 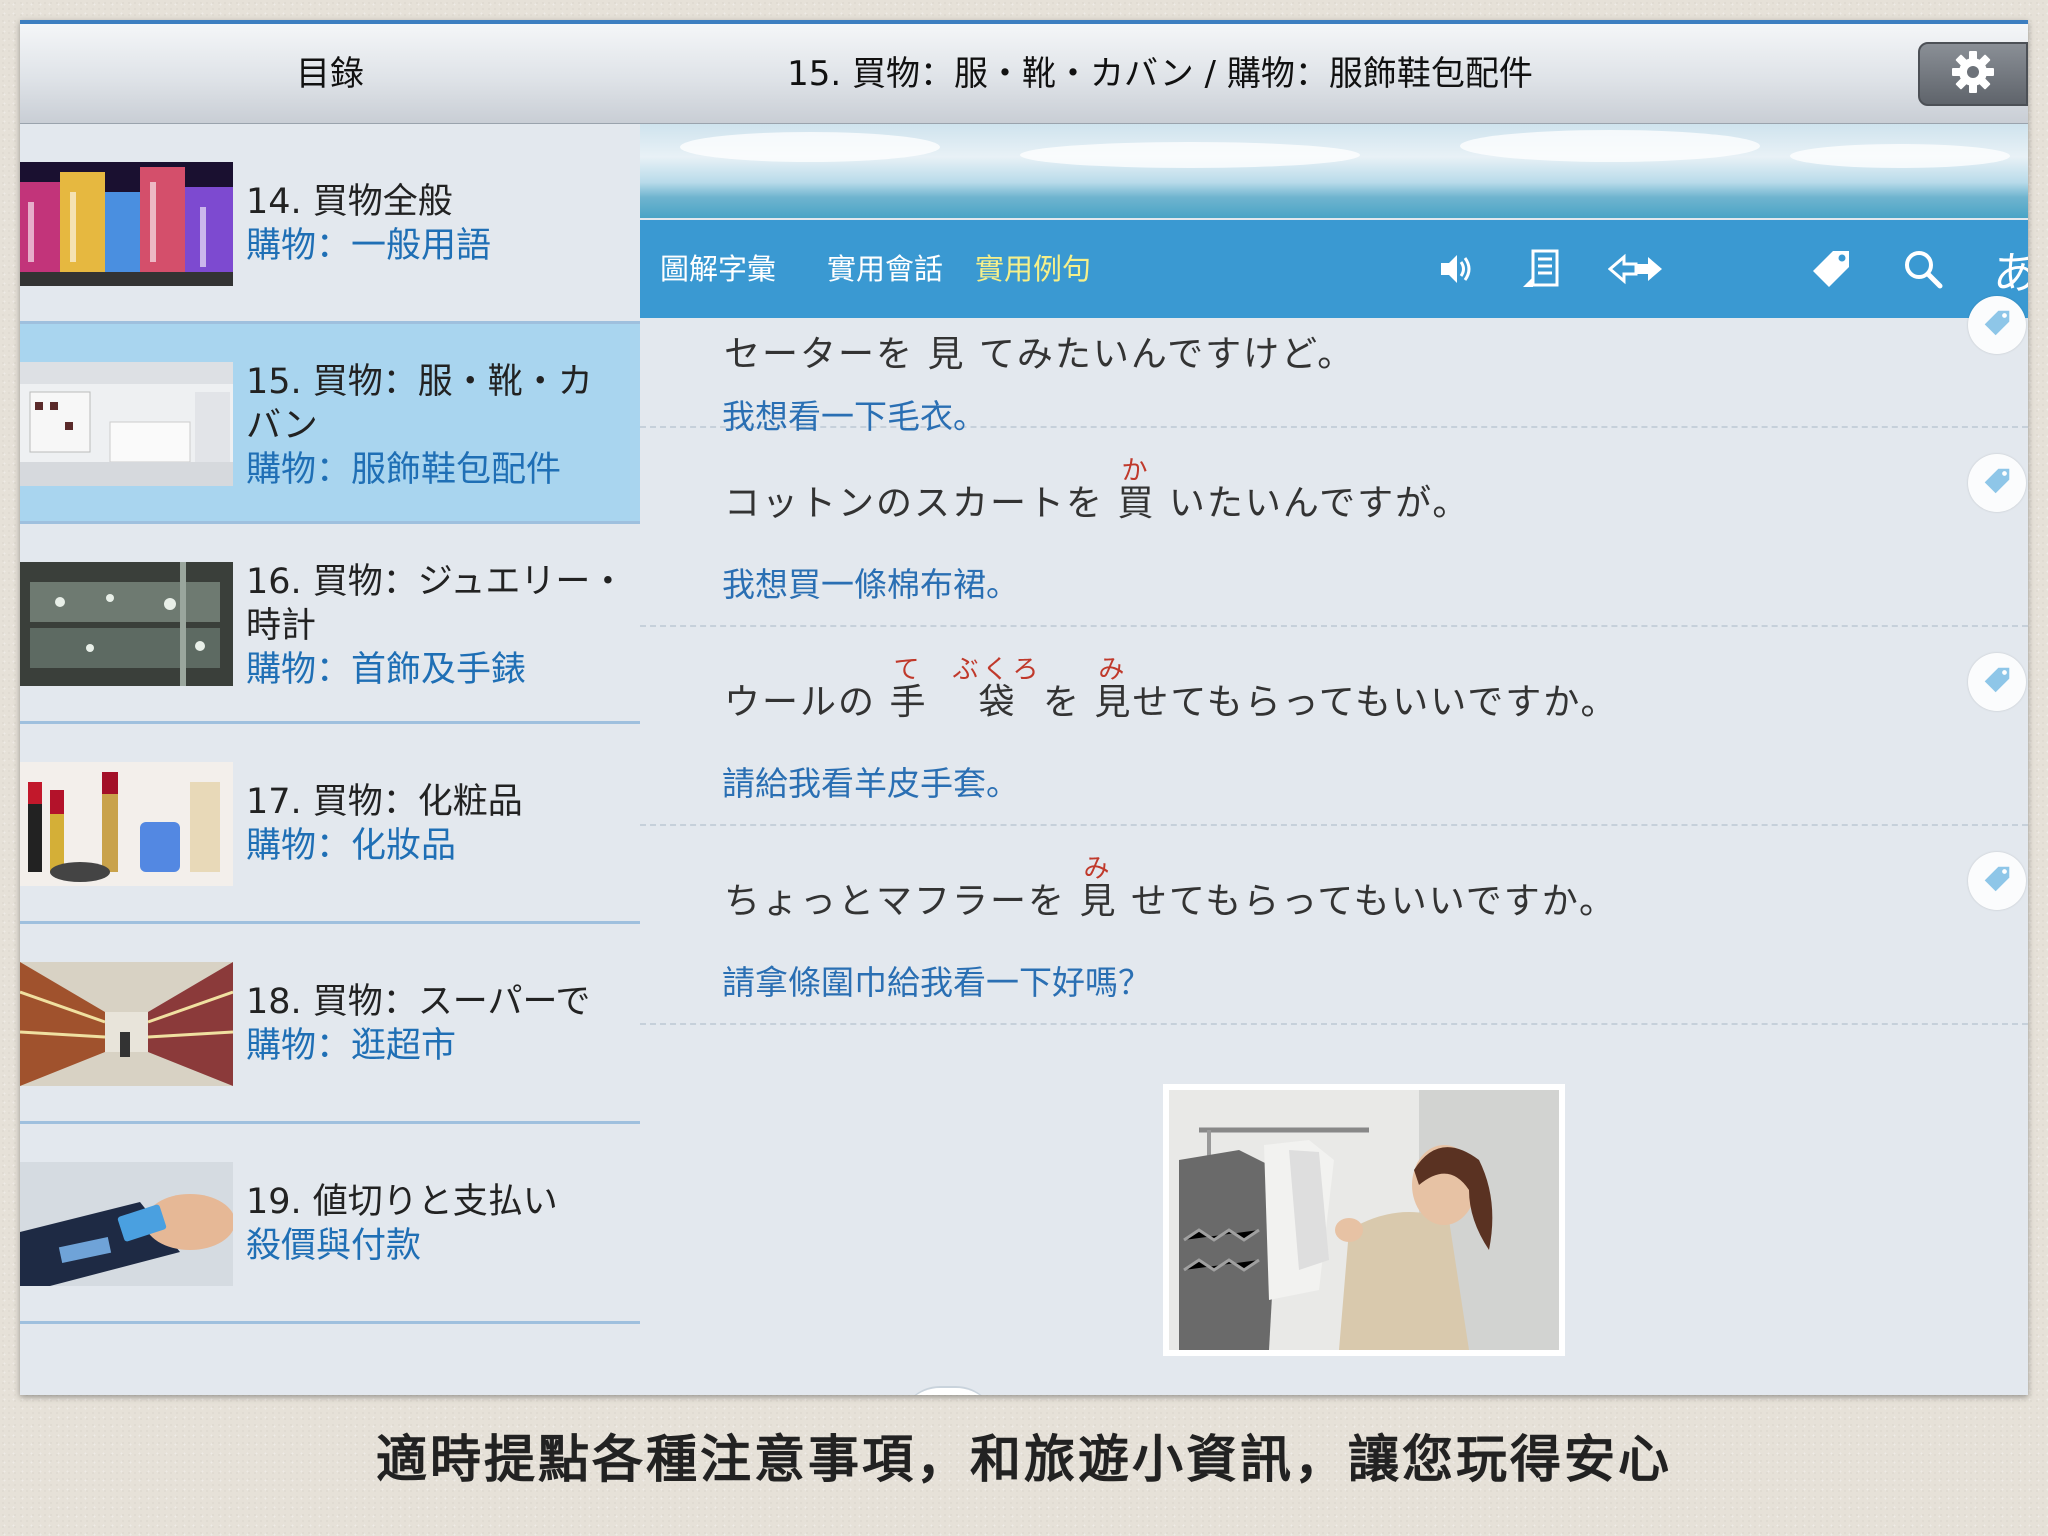 What do you see at coordinates (330, 1224) in the screenshot?
I see `lesson-item-19: 19. 値切りと支払い 殺價與付款` at bounding box center [330, 1224].